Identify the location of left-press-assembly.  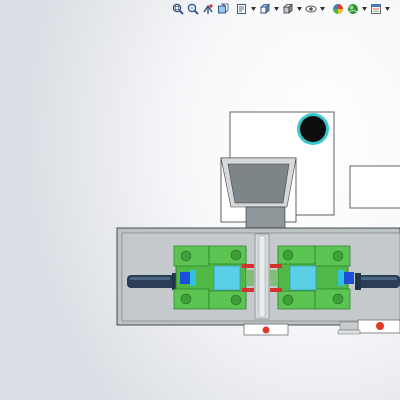
(213, 277).